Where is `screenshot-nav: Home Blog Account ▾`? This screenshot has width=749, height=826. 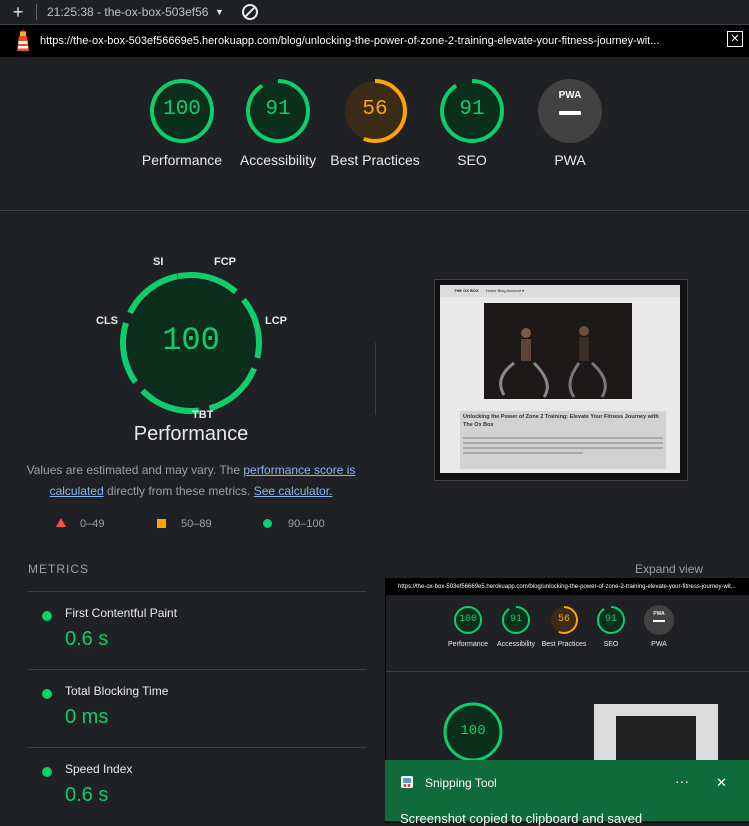
screenshot-nav: Home Blog Account ▾ is located at coordinates (505, 290).